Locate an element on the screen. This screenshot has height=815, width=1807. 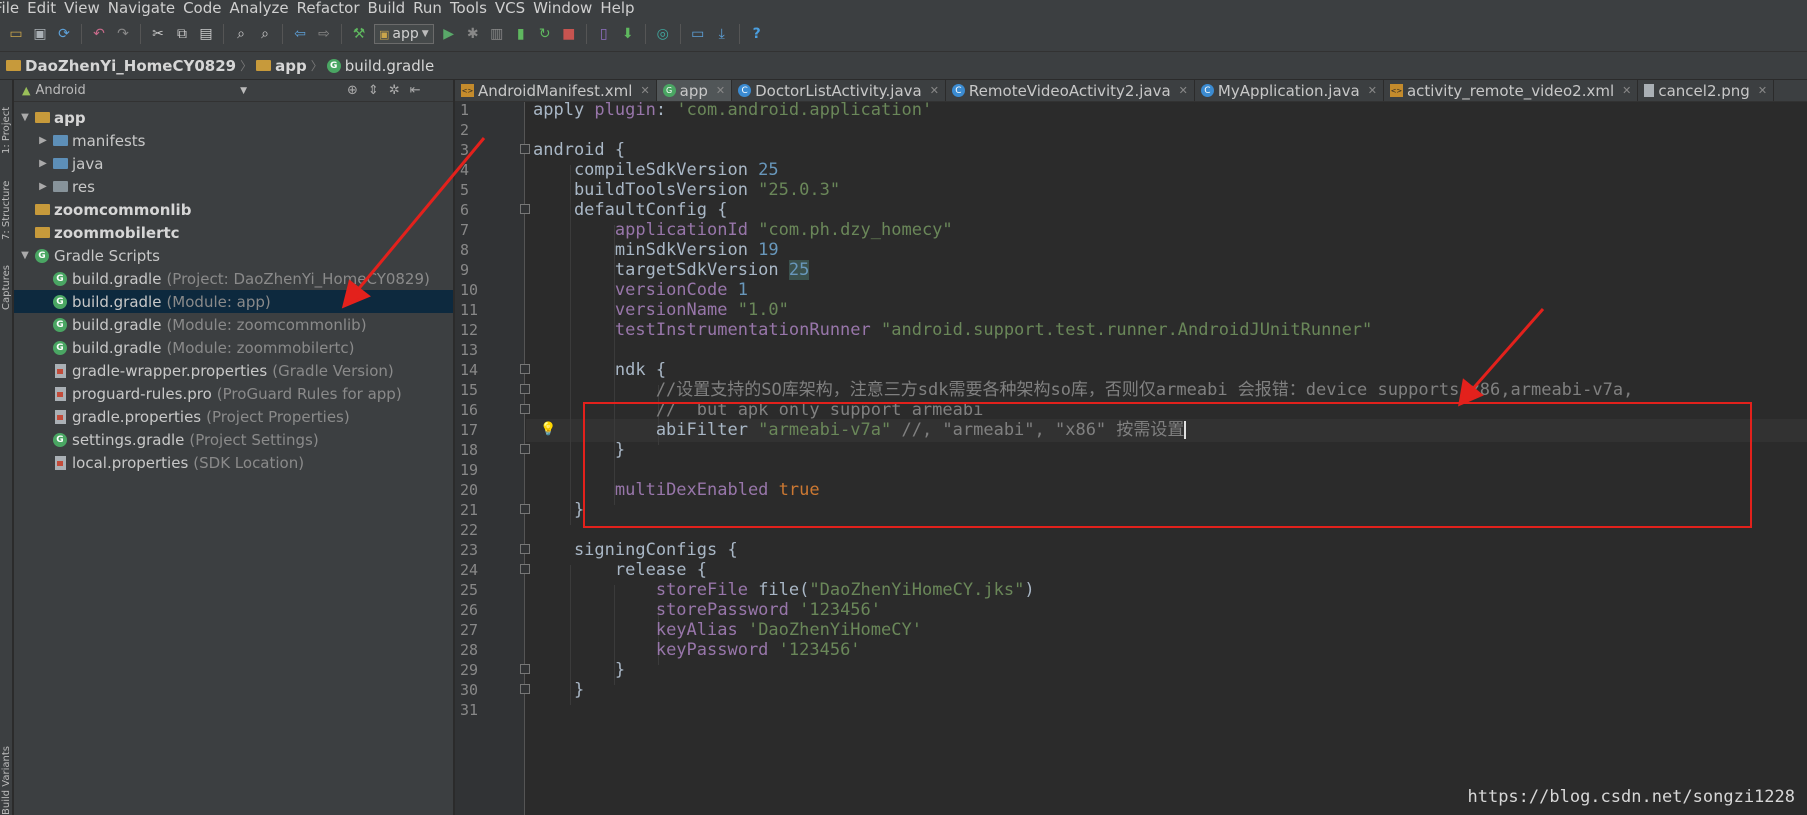
sdk-manager-icon: ⬇ is located at coordinates (628, 34).